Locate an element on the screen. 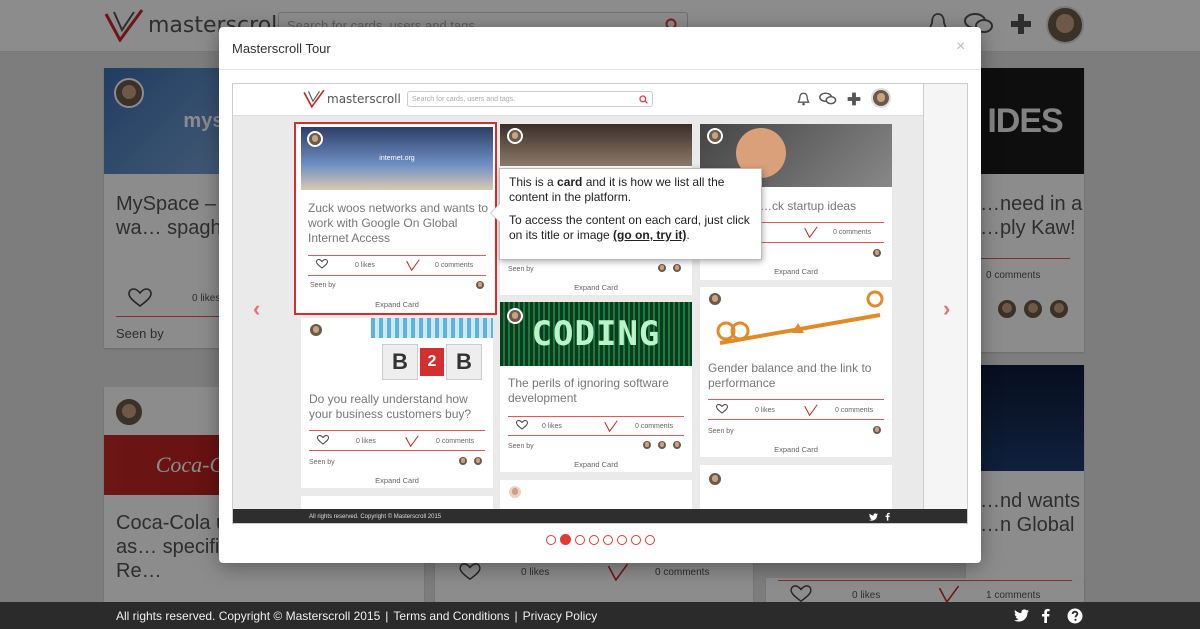 The height and width of the screenshot is (629, 1200). card-image-label: CODING is located at coordinates (596, 334).